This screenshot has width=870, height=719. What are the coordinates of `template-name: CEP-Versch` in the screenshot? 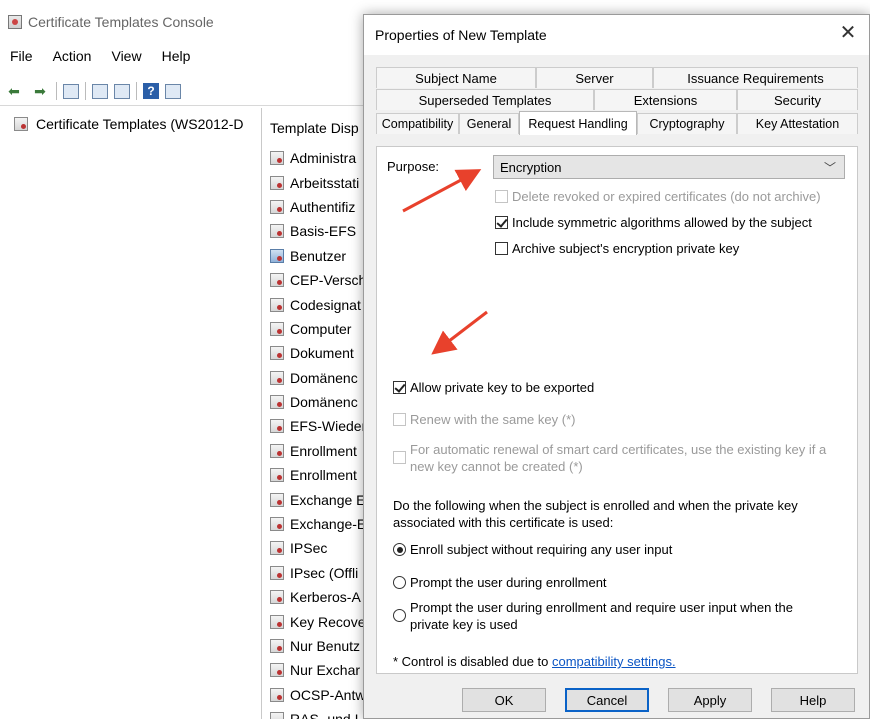 It's located at (328, 280).